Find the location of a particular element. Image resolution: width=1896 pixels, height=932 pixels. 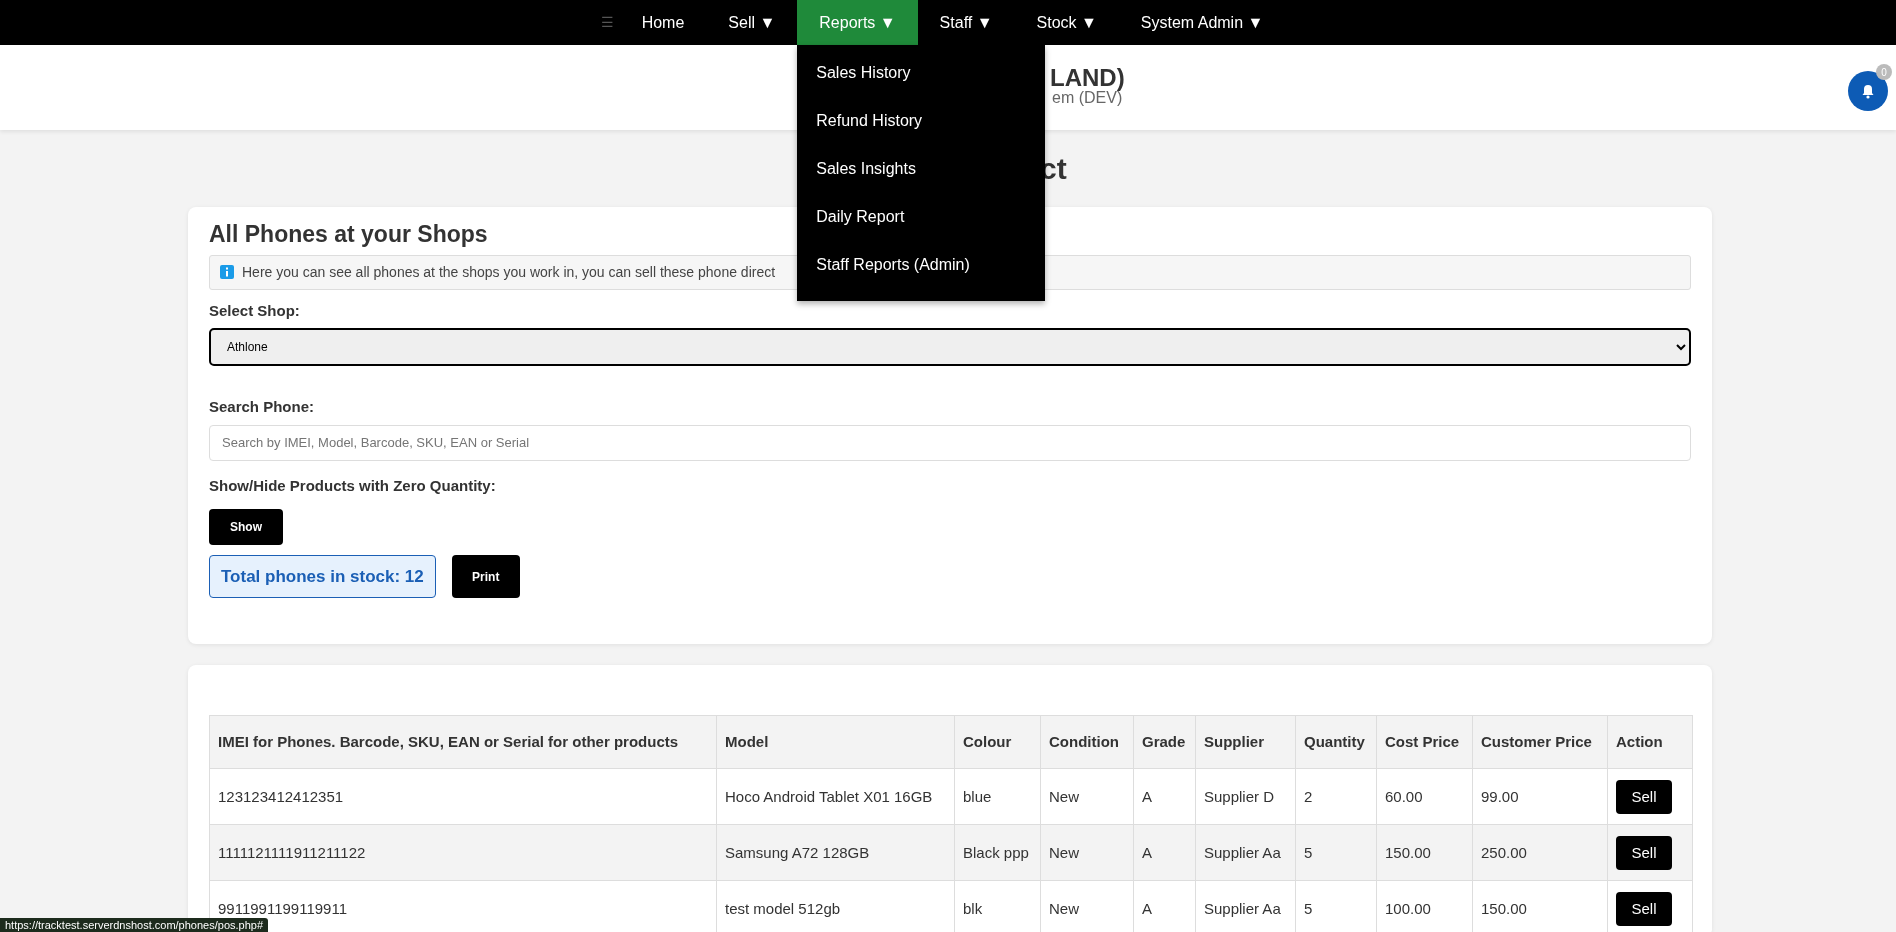

field-label: Search Phone: is located at coordinates (262, 407).